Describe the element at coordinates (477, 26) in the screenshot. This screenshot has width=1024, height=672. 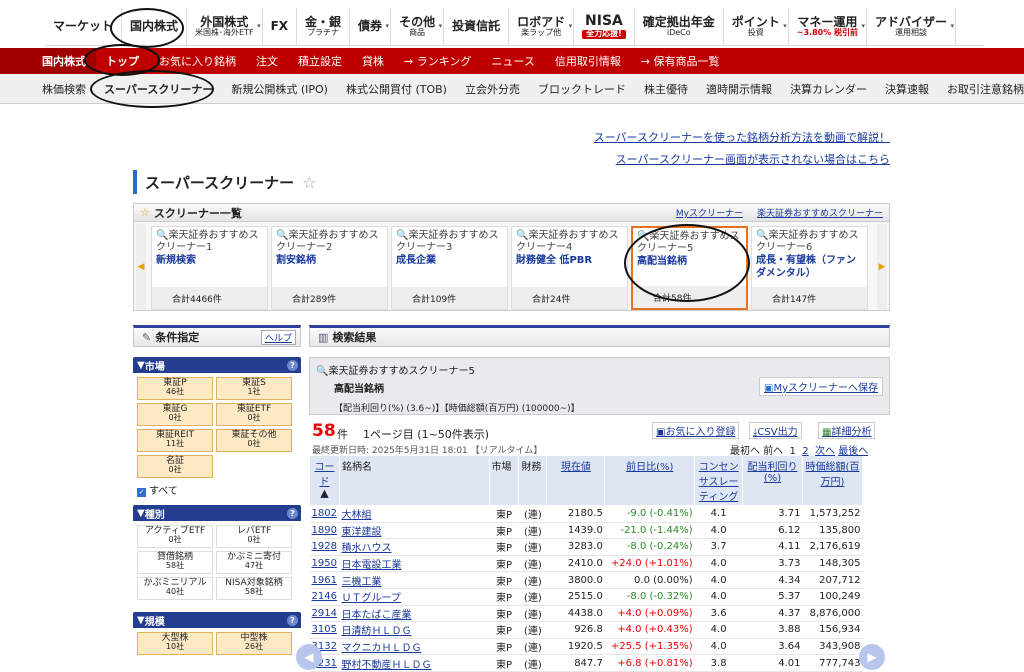
I see `global-nav-item: 投資信託` at that location.